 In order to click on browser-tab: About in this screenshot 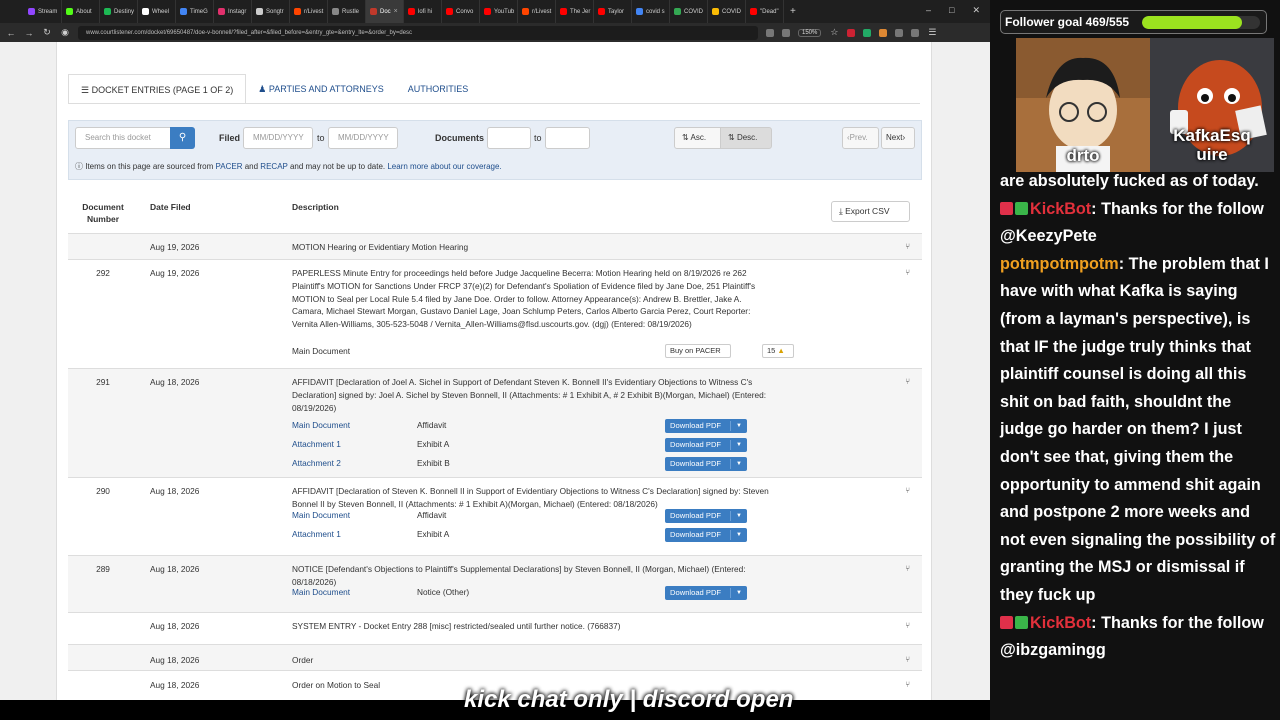, I will do `click(81, 11)`.